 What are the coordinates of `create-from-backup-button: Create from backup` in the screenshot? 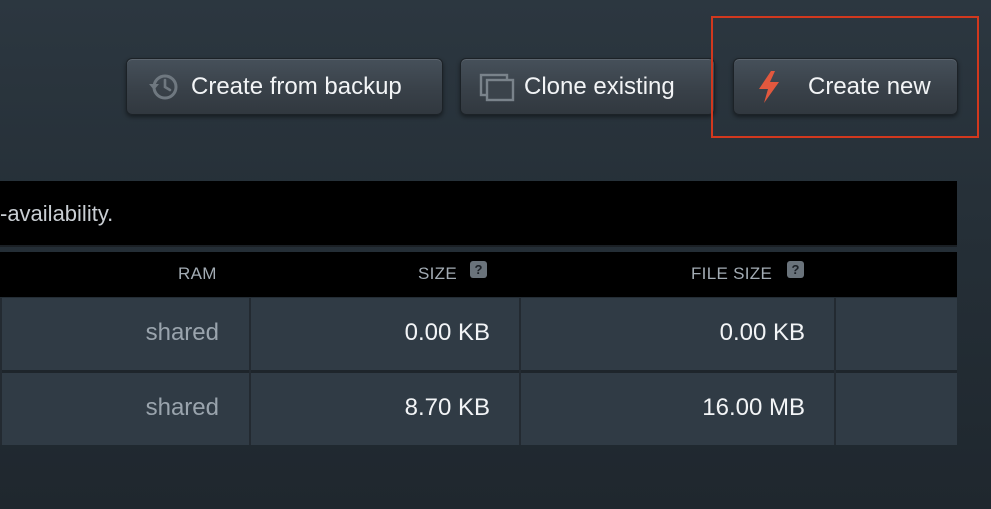 It's located at (284, 86).